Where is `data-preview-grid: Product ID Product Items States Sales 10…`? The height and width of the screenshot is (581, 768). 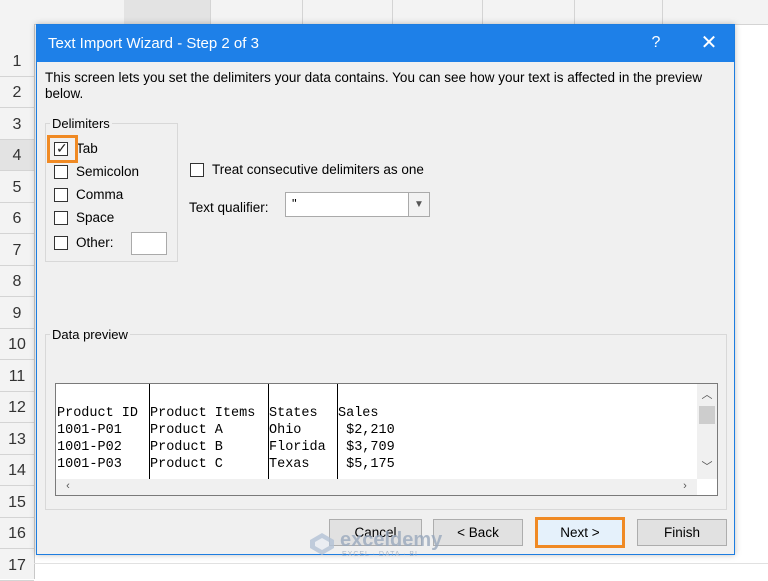
data-preview-grid: Product ID Product Items States Sales 10… is located at coordinates (376, 431).